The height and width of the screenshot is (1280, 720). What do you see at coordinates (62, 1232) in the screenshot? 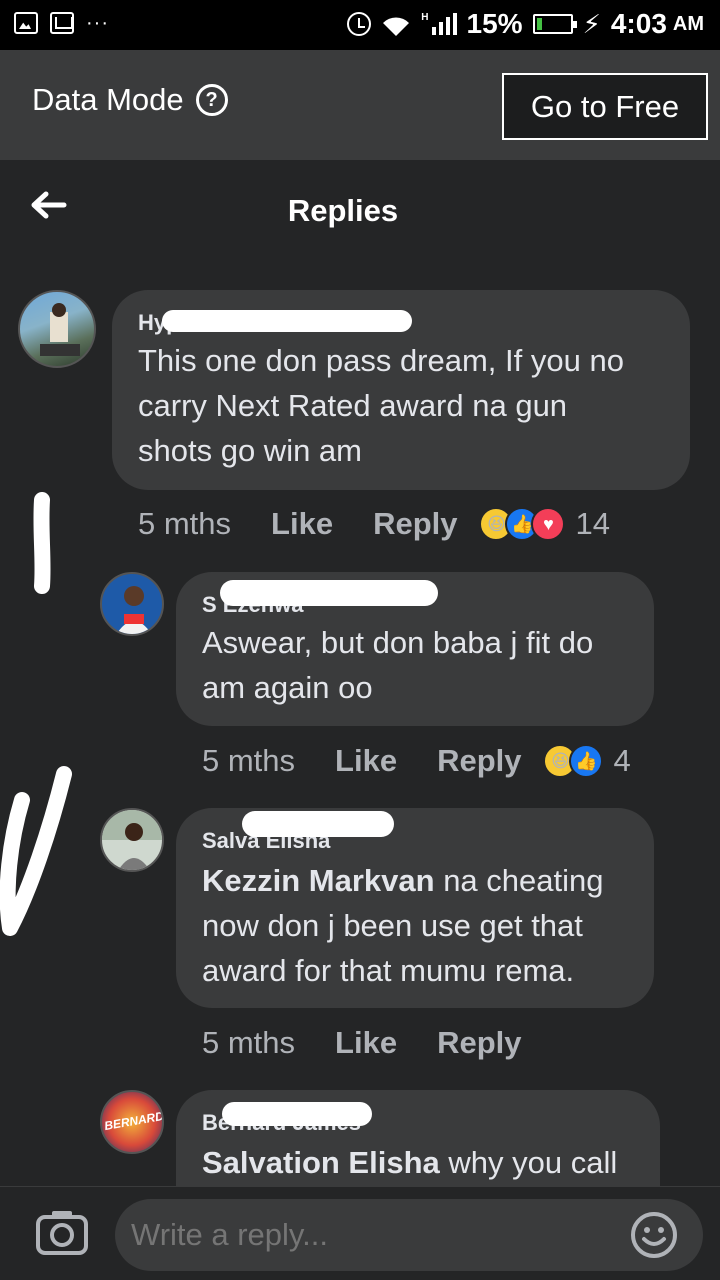
I see `camera-icon` at bounding box center [62, 1232].